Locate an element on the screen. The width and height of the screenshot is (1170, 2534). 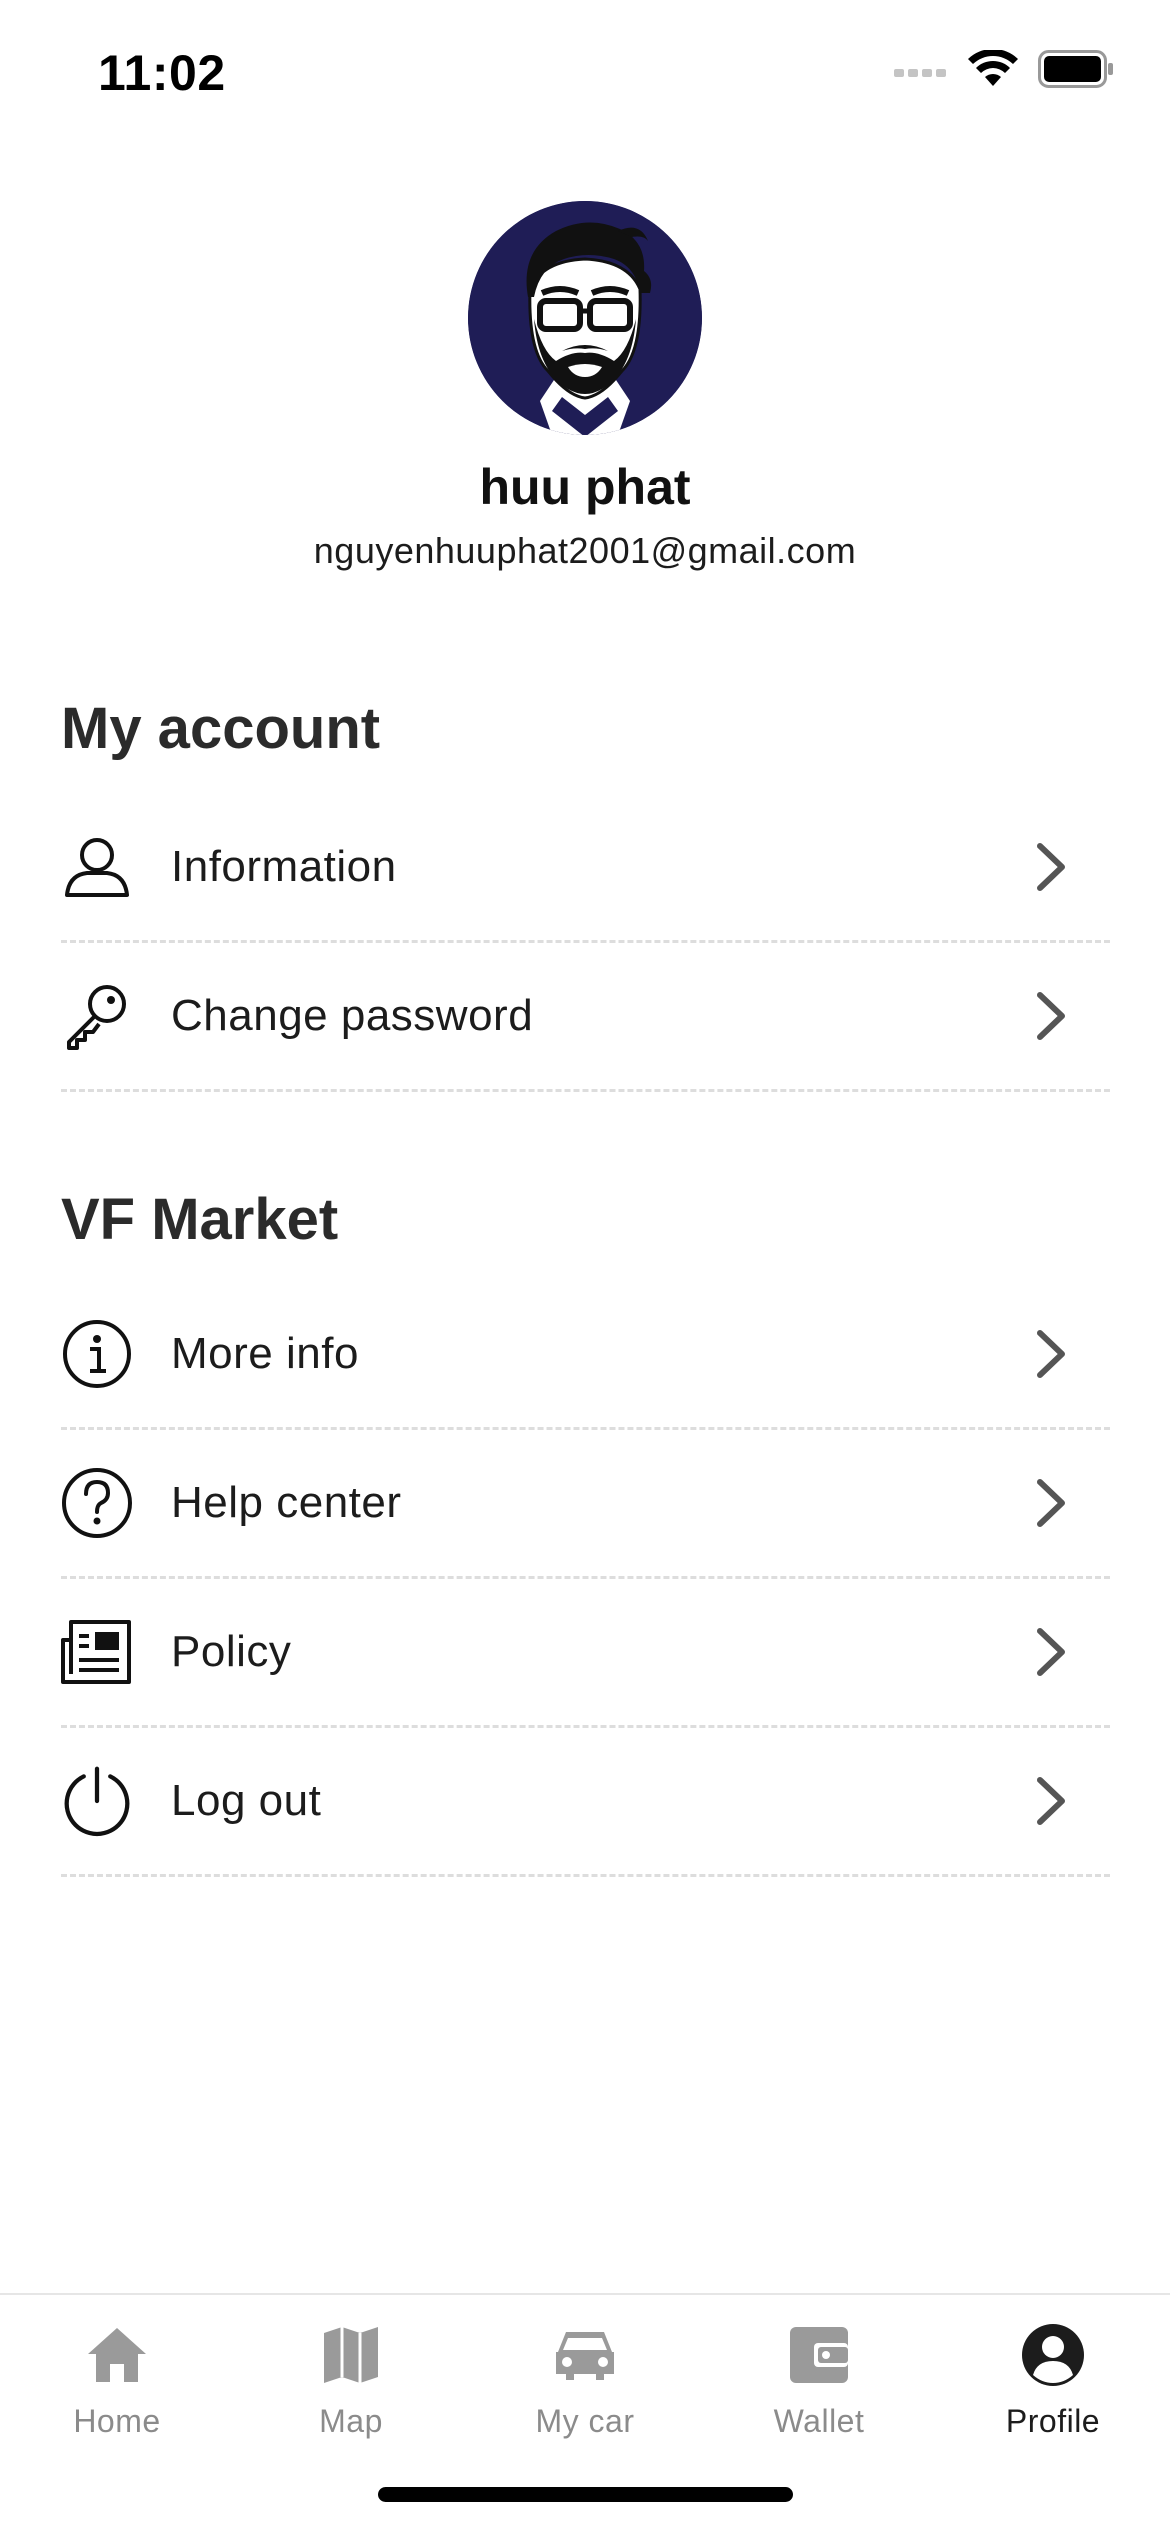
menu-item-more-info: More info is located at coordinates (585, 1355).